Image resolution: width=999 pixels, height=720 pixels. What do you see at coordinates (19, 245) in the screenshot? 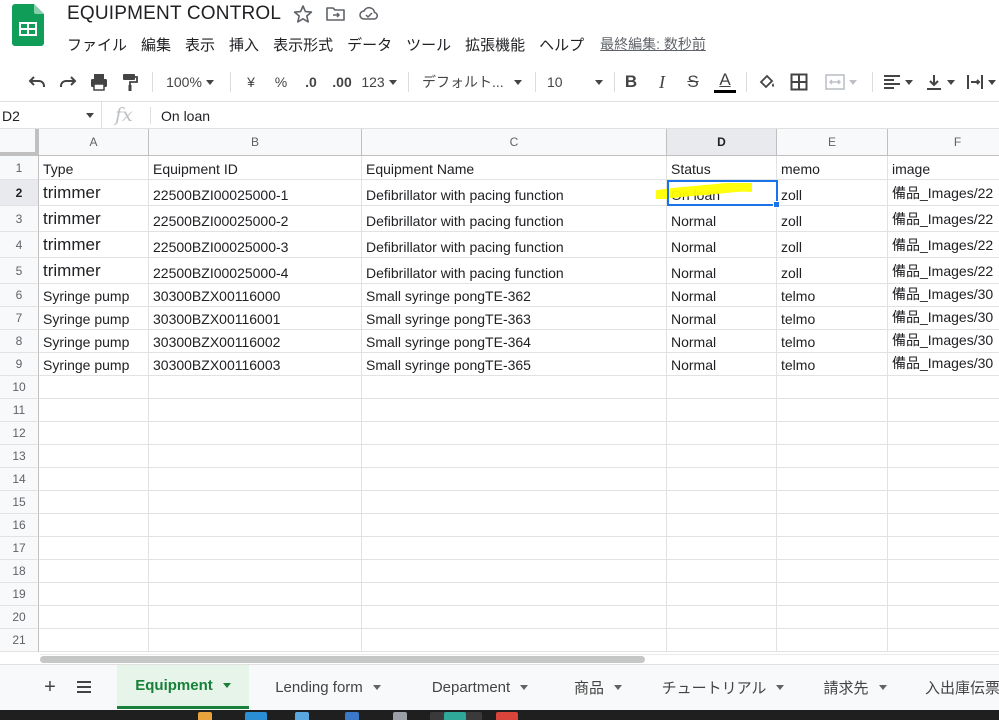
I see `row-header: 4` at bounding box center [19, 245].